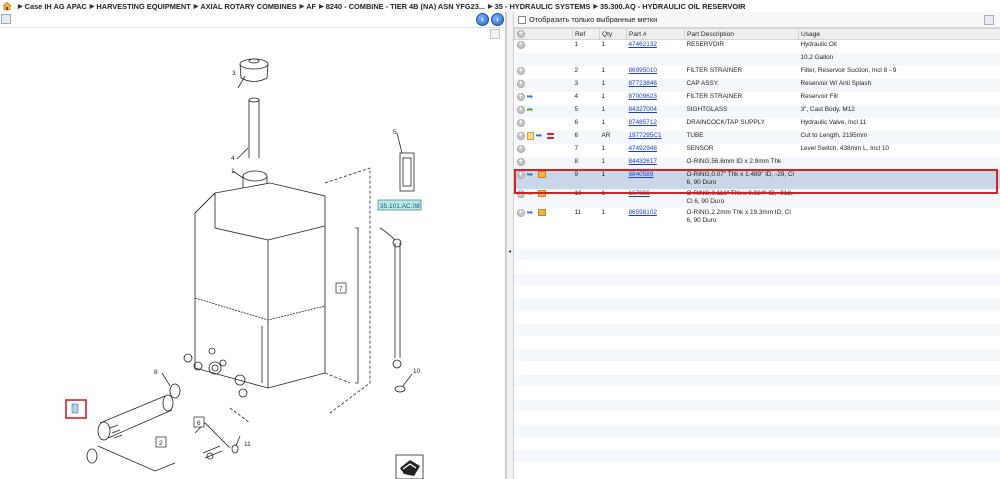  I want to click on diagram-ref-link: 35.101.AC.08, so click(400, 206).